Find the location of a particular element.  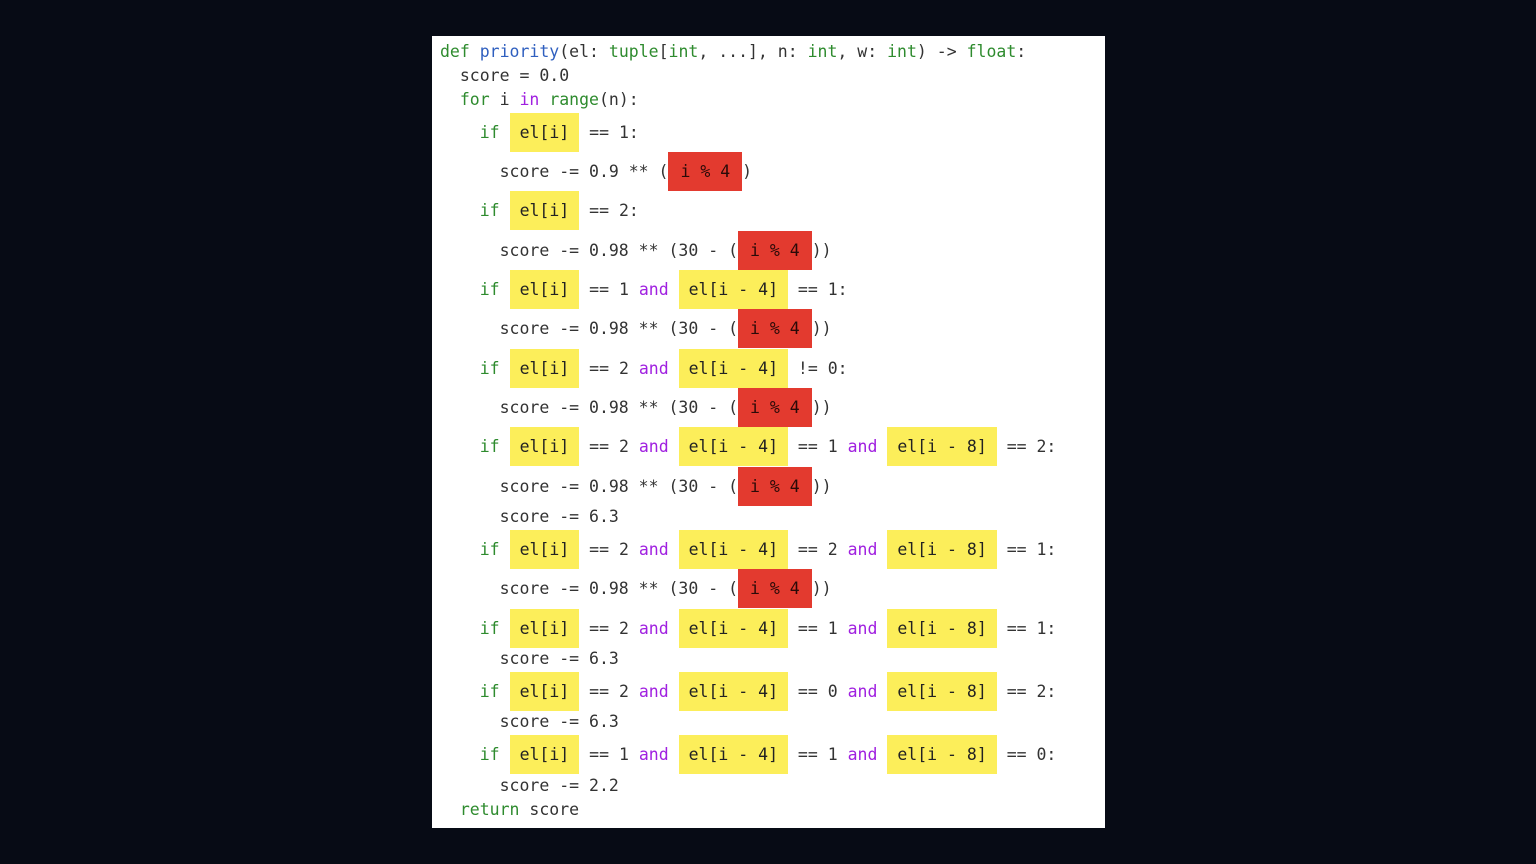

code-text: == 0 is located at coordinates (818, 691).